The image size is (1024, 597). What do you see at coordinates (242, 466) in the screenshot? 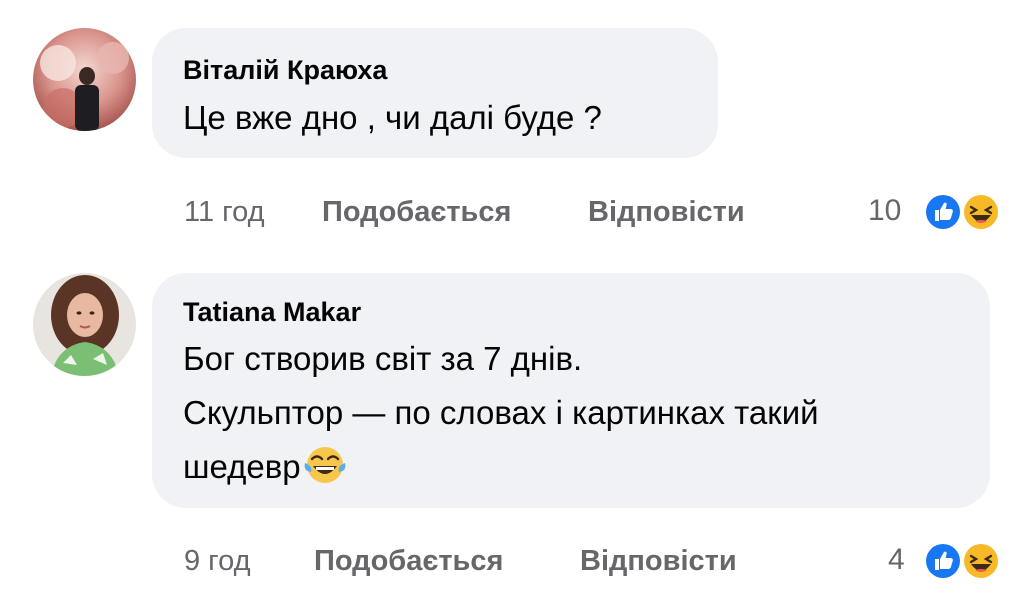
I see `comment-text-fragment: шедевр` at bounding box center [242, 466].